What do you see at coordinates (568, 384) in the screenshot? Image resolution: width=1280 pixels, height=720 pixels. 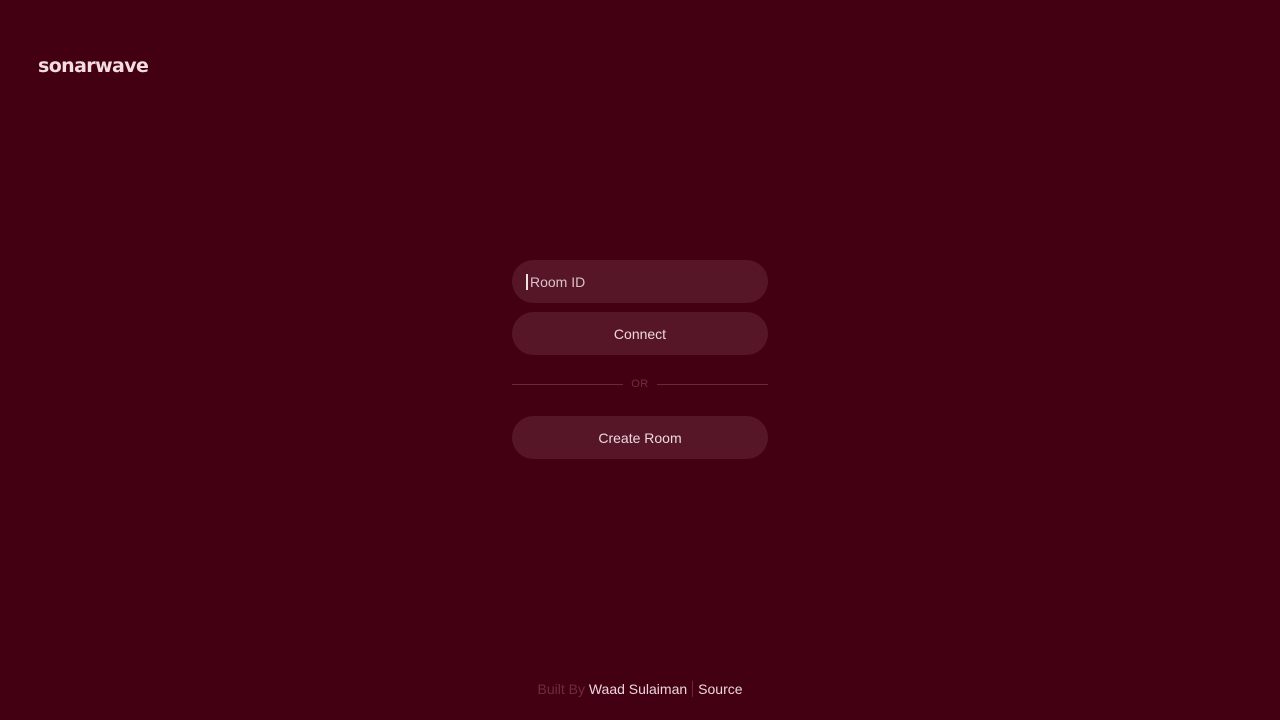 I see `divider-line-left` at bounding box center [568, 384].